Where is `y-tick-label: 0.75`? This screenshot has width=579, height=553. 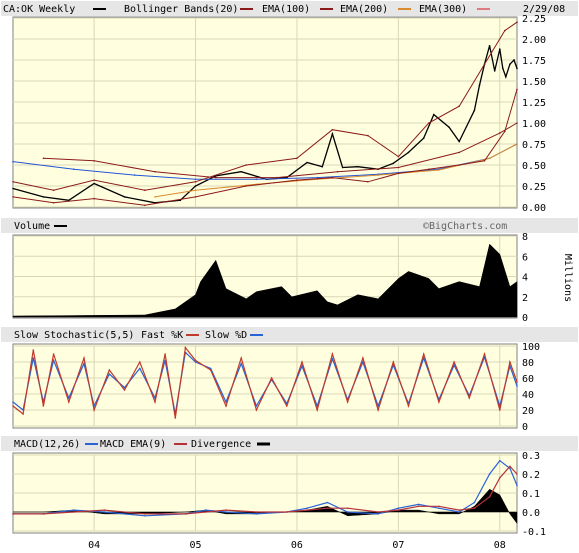 y-tick-label: 0.75 is located at coordinates (534, 145).